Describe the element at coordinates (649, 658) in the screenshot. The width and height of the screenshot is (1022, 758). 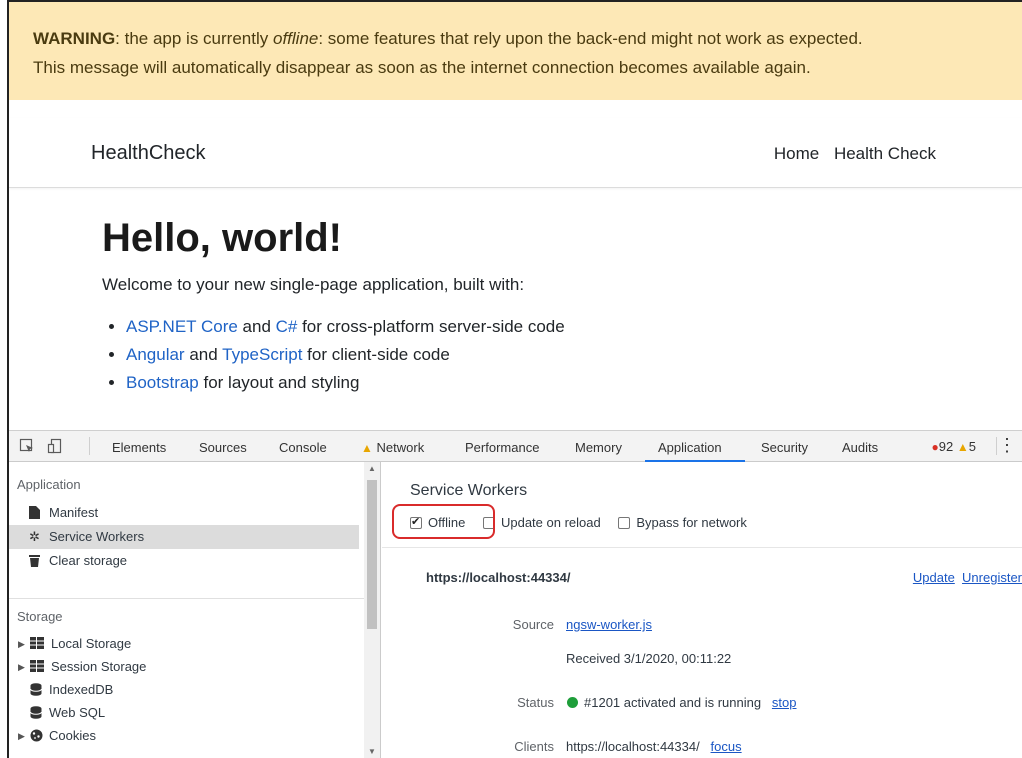
I see `received-time: Received 3/1/2020, 00:11:22` at that location.